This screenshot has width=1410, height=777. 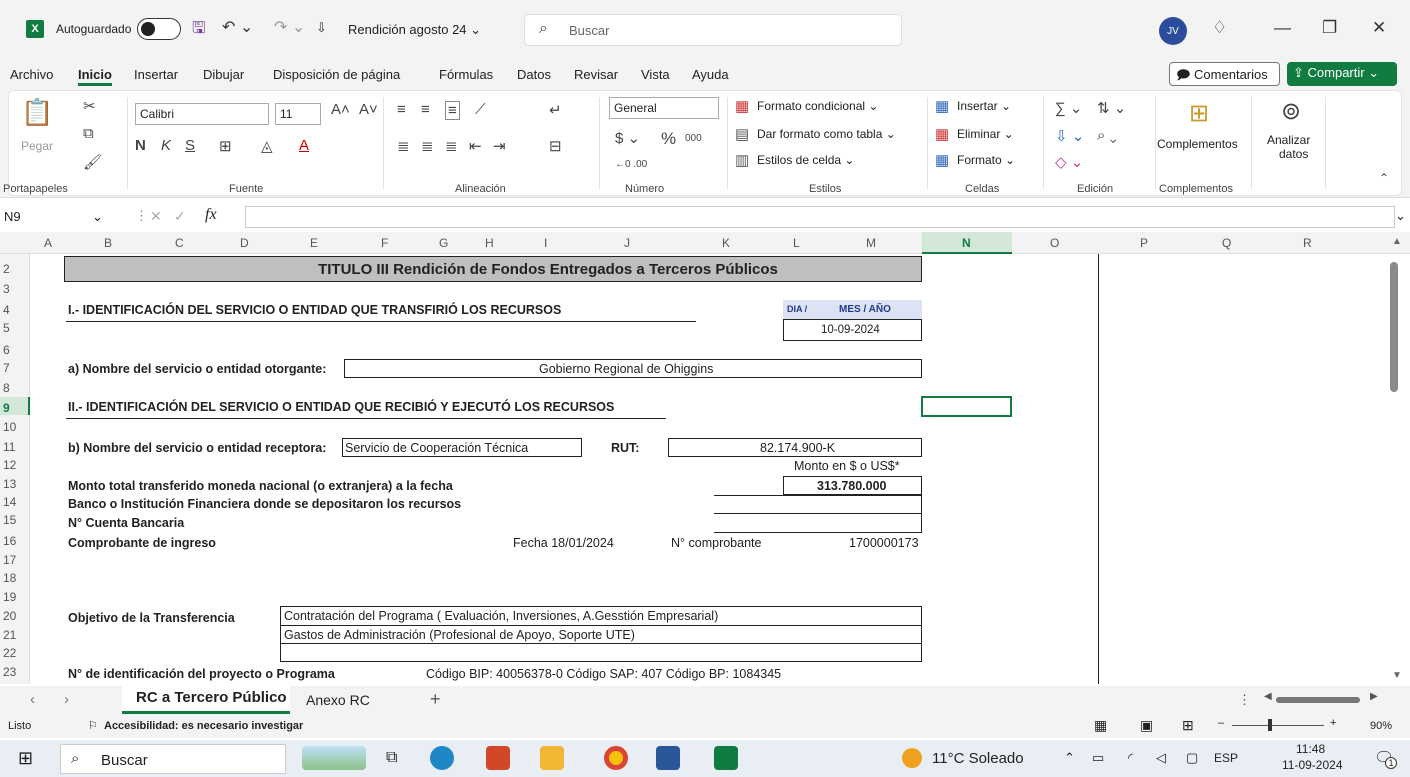 What do you see at coordinates (1379, 28) in the screenshot?
I see `close-icon: ✕` at bounding box center [1379, 28].